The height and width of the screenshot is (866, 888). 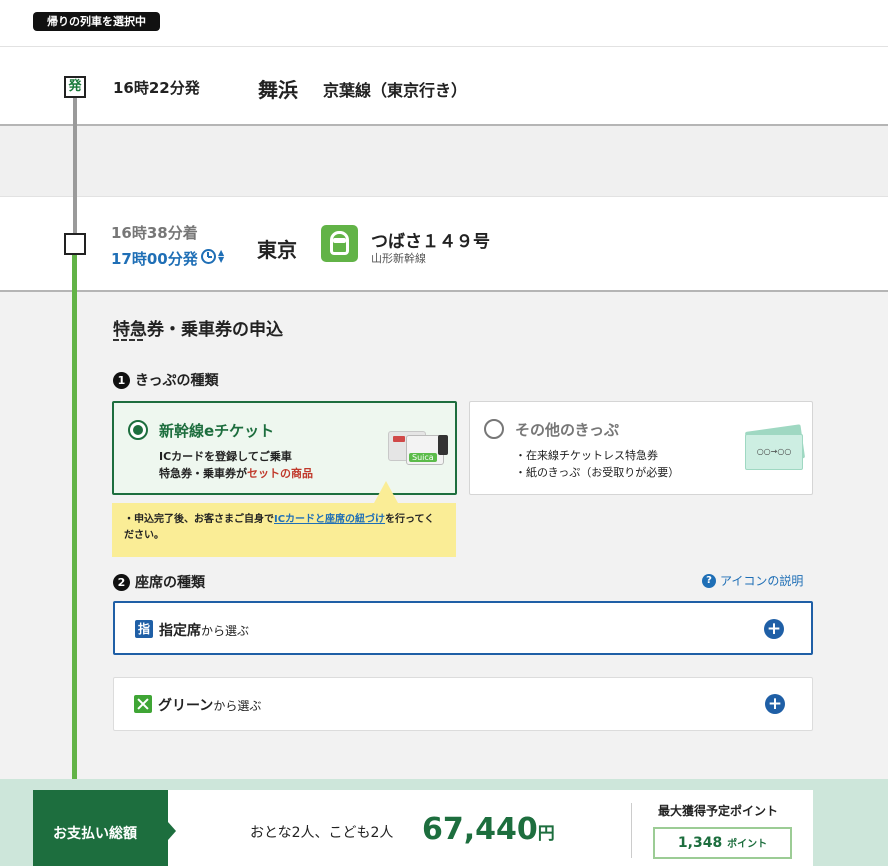 What do you see at coordinates (121, 380) in the screenshot?
I see `step1-number: 1` at bounding box center [121, 380].